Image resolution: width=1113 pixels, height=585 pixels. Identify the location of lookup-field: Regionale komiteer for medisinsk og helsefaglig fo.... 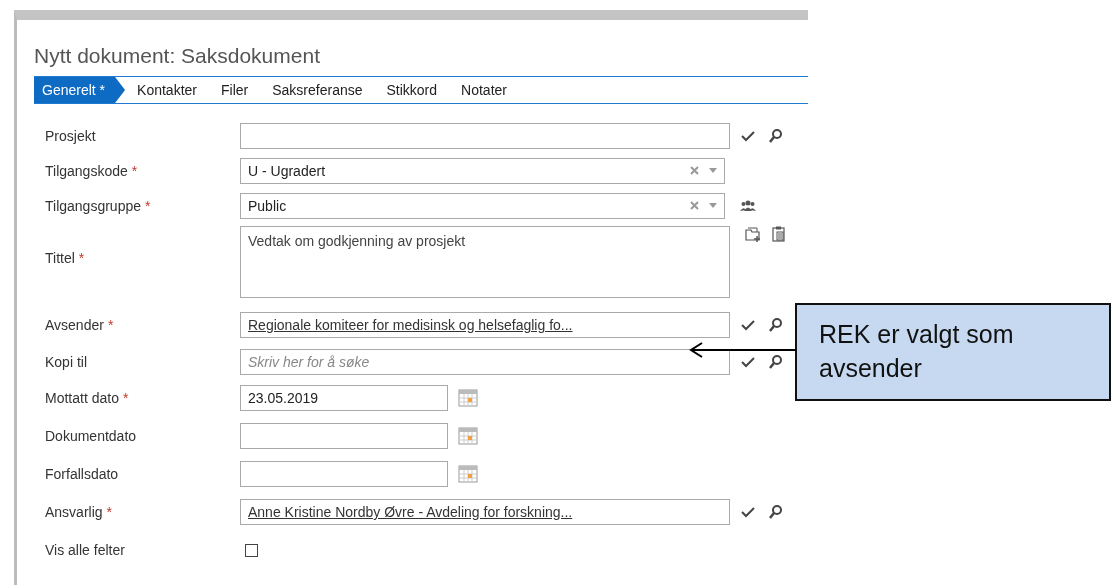
(485, 325).